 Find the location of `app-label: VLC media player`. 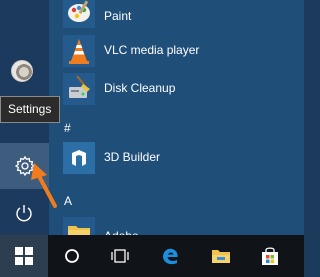

app-label: VLC media player is located at coordinates (152, 50).